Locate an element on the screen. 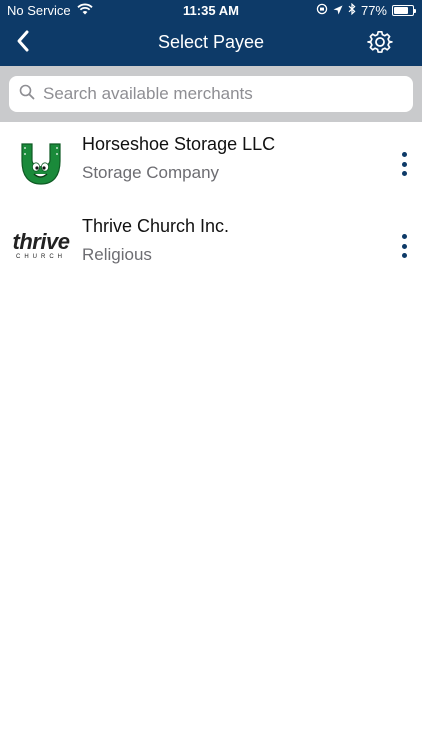 The height and width of the screenshot is (750, 422). search-bar is located at coordinates (211, 94).